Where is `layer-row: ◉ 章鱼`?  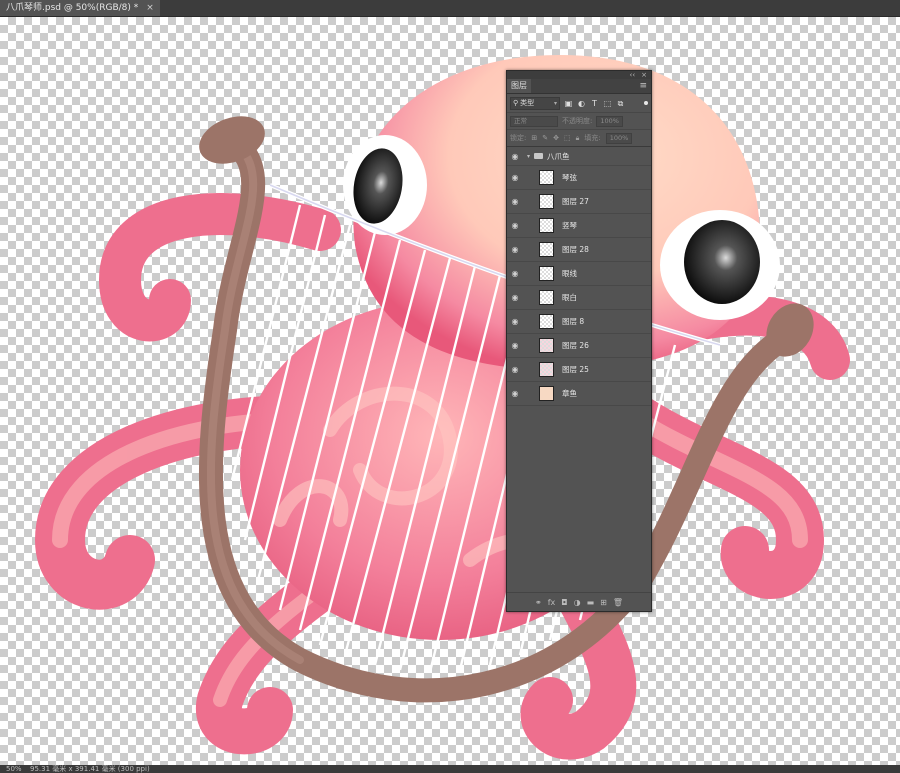
layer-row: ◉ 章鱼 is located at coordinates (579, 394).